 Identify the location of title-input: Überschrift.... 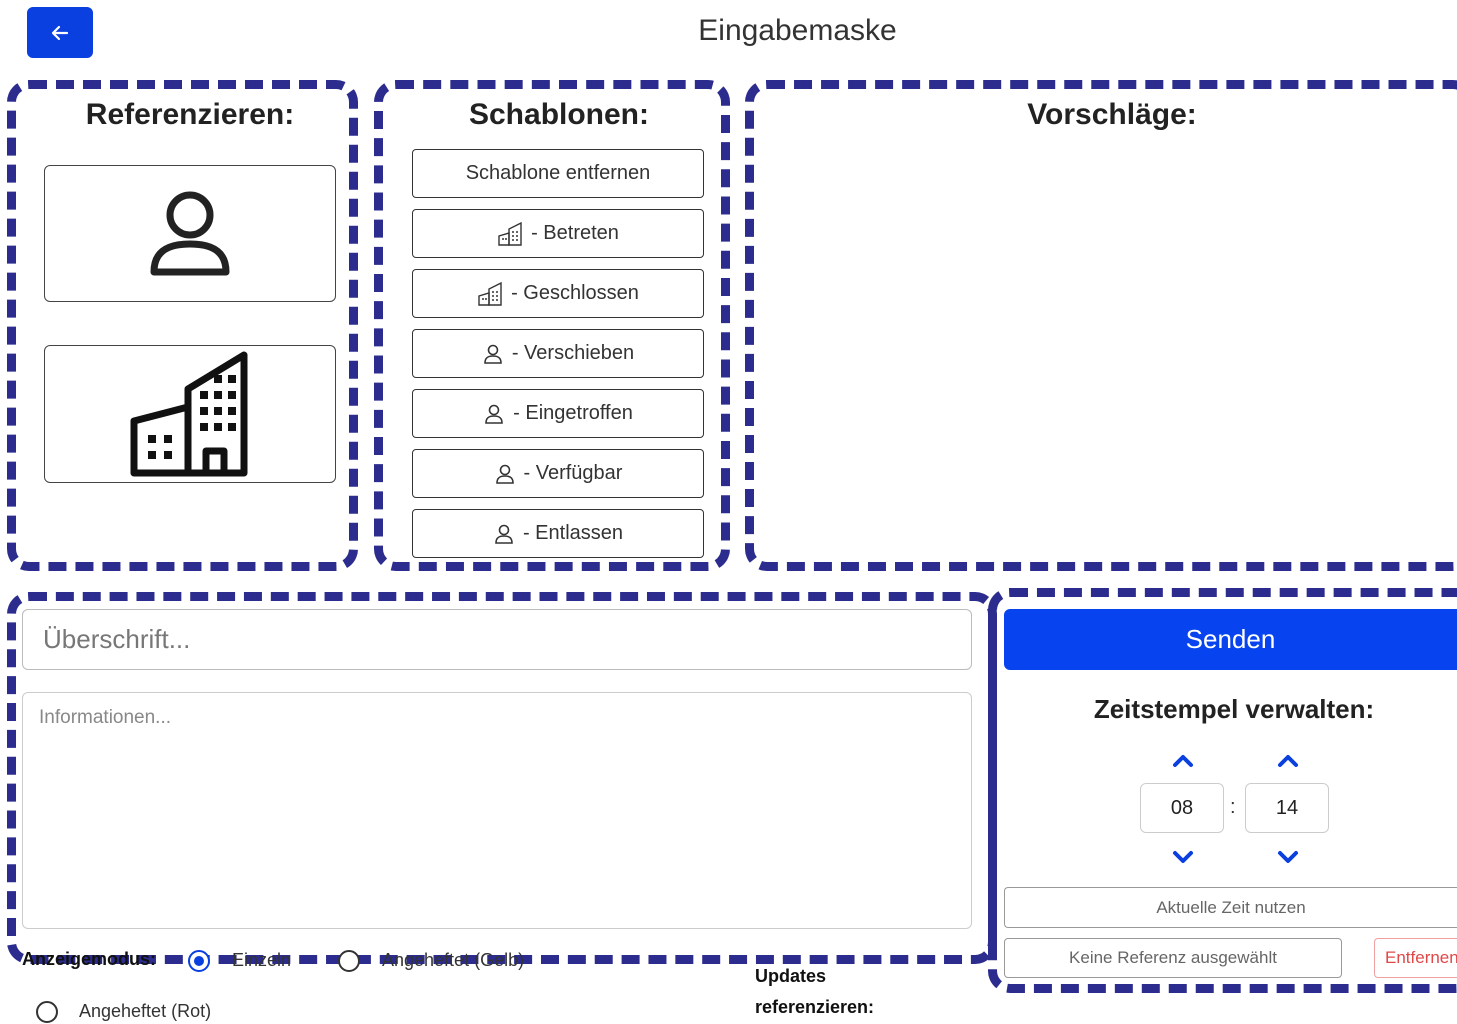
(497, 639).